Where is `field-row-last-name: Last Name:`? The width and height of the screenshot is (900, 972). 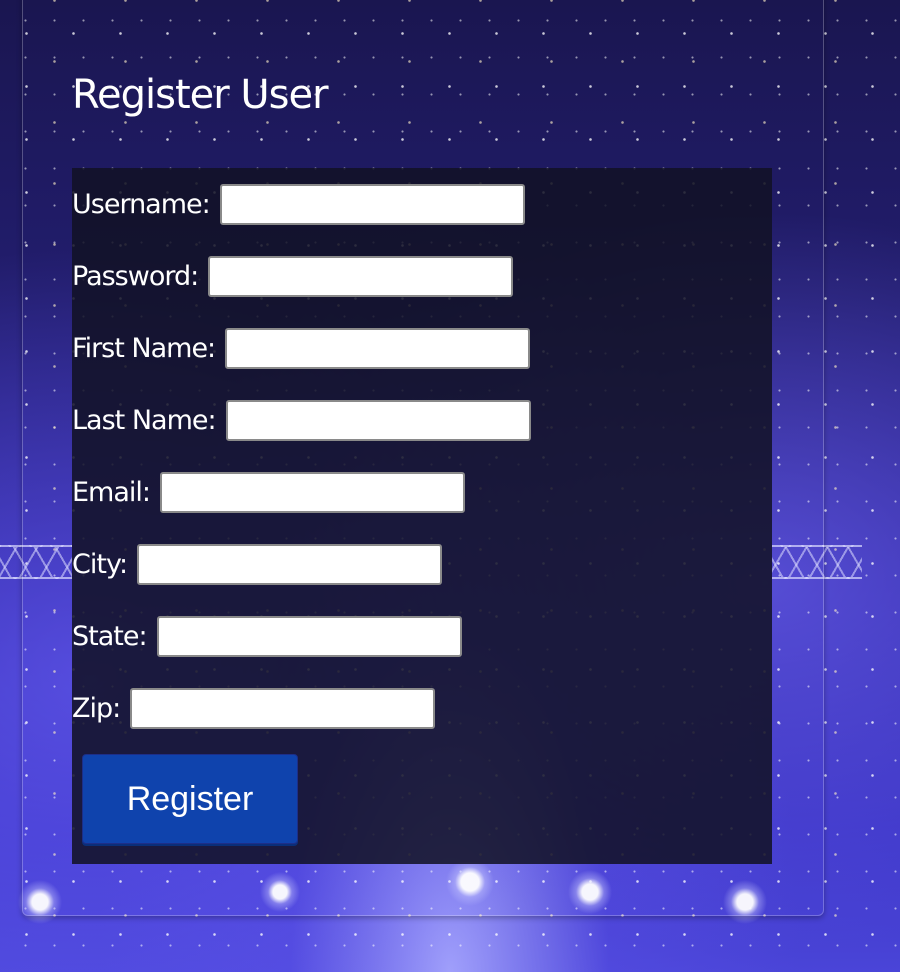
field-row-last-name: Last Name: is located at coordinates (422, 420).